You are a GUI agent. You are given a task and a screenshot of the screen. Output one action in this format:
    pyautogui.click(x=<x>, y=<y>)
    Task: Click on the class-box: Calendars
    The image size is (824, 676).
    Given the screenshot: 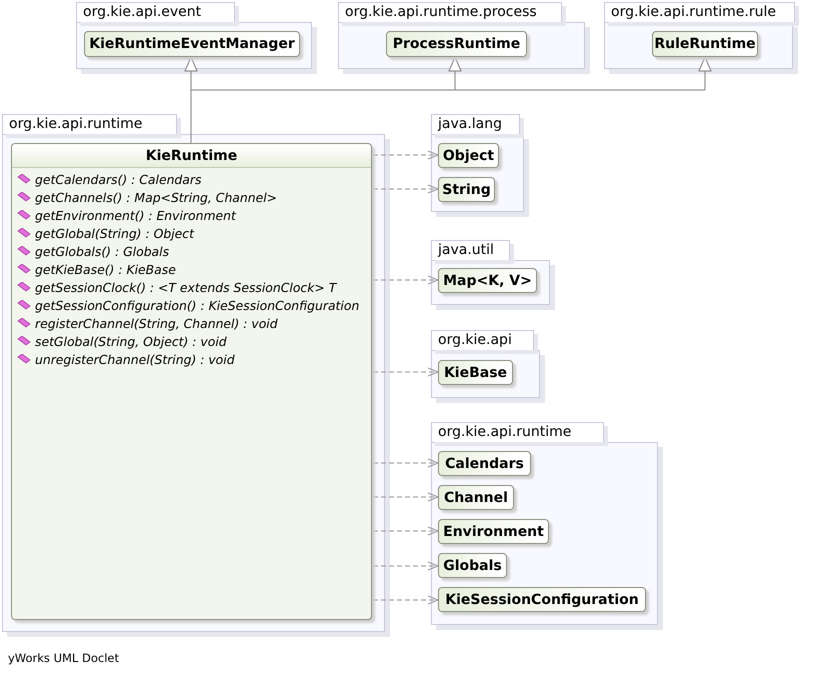 What is the action you would take?
    pyautogui.click(x=484, y=463)
    